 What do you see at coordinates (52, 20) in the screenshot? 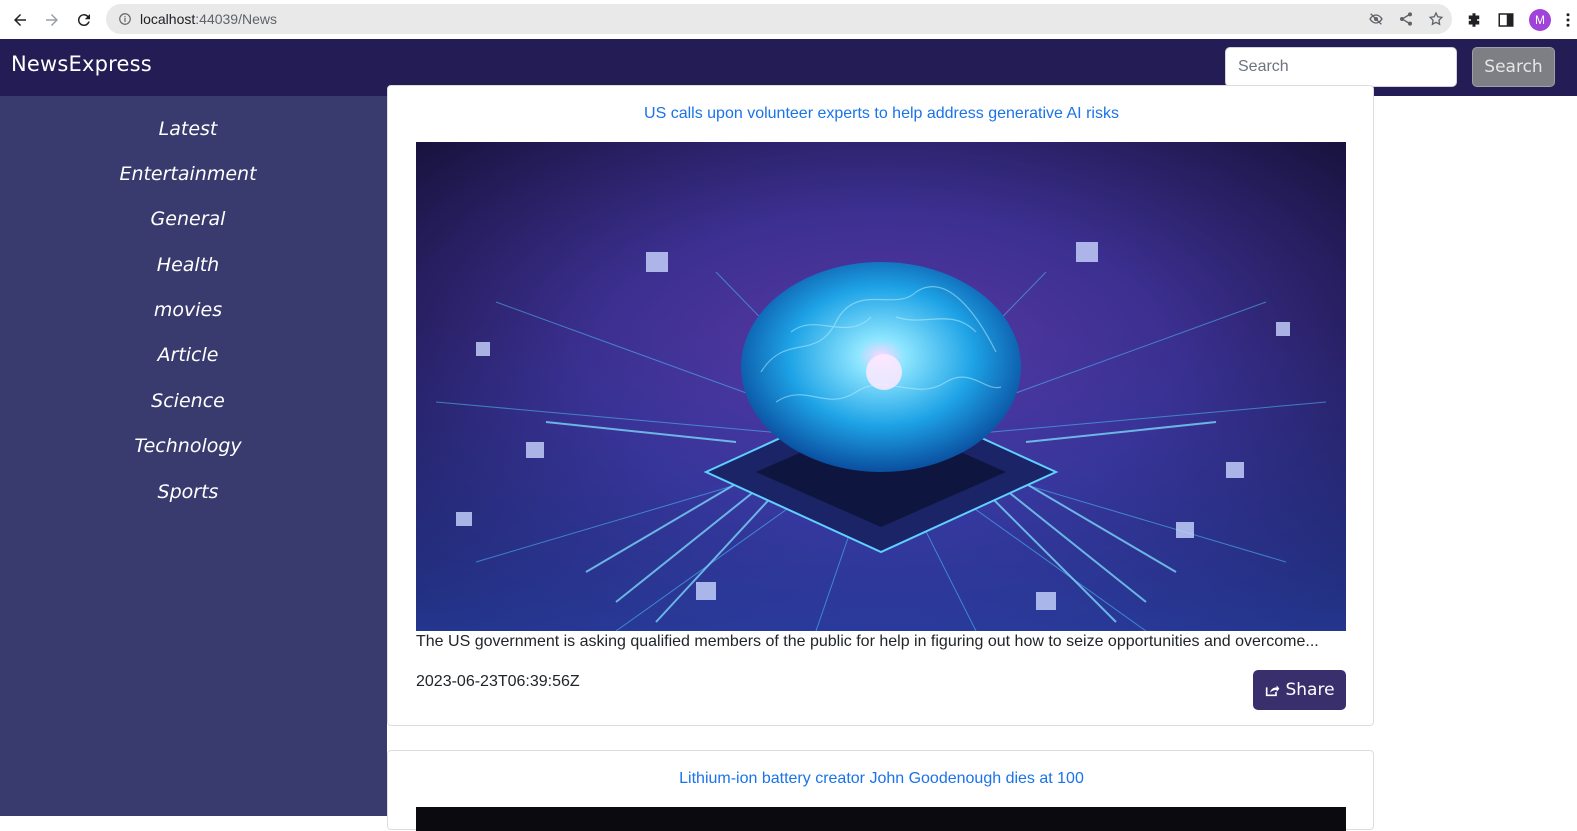
I see `forward-icon` at bounding box center [52, 20].